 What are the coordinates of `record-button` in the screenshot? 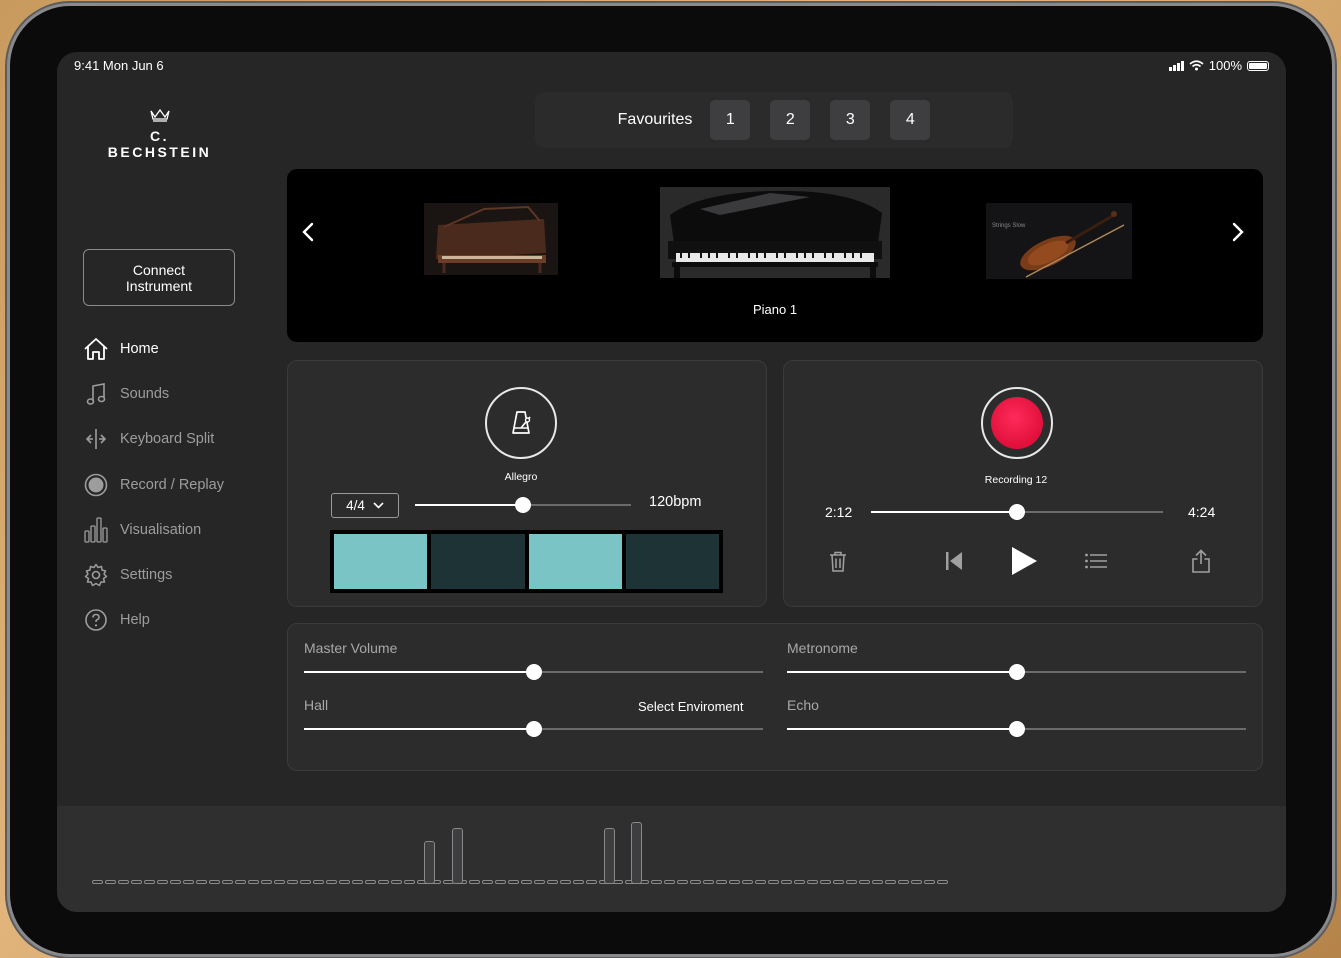 It's located at (1017, 423).